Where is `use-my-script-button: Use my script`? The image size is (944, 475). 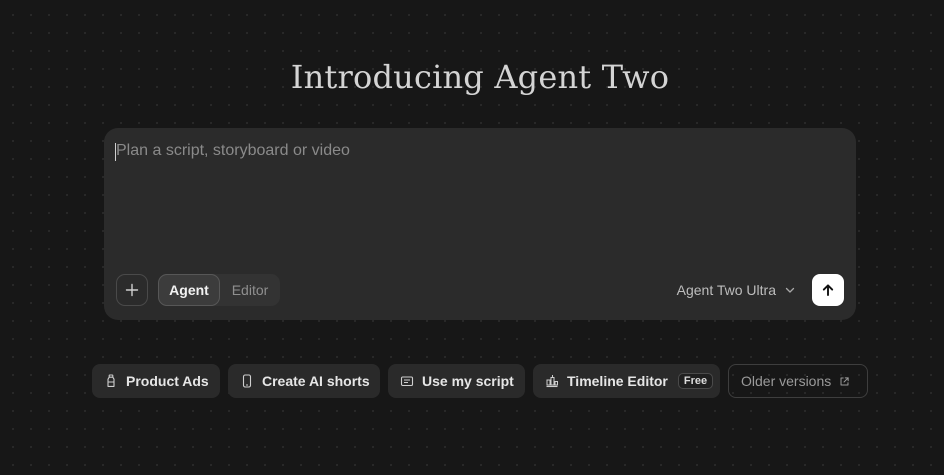 use-my-script-button: Use my script is located at coordinates (456, 381).